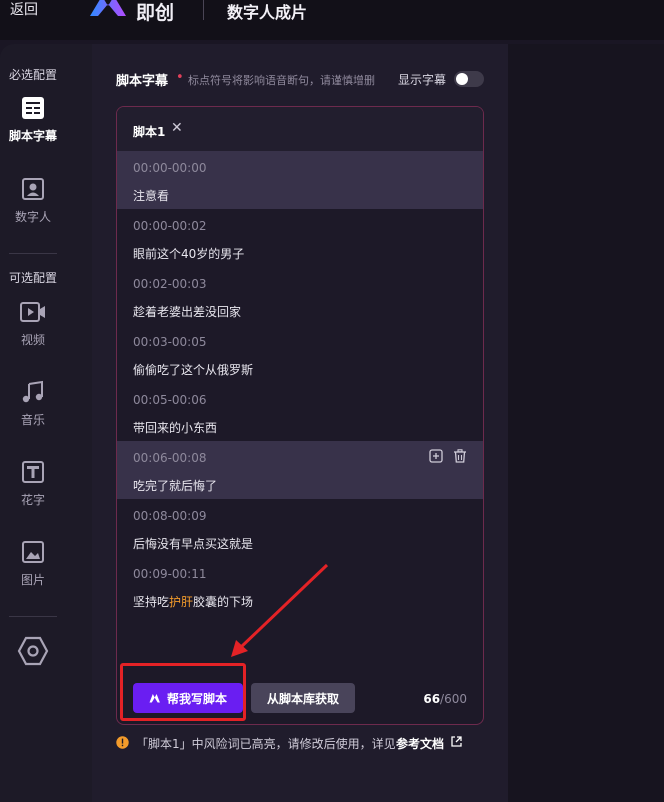 The width and height of the screenshot is (664, 802). I want to click on row-actions, so click(448, 456).